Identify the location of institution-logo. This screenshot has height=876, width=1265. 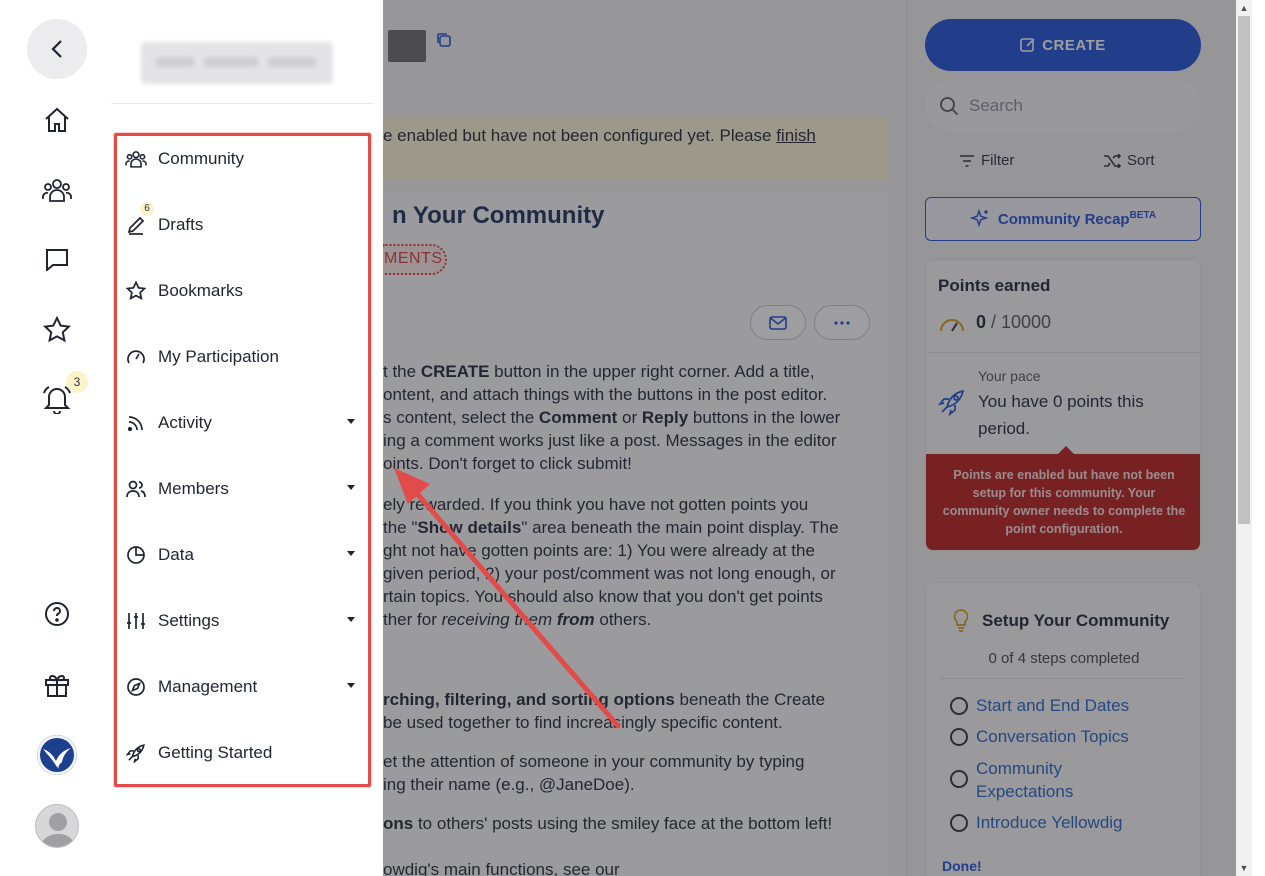
(57, 755).